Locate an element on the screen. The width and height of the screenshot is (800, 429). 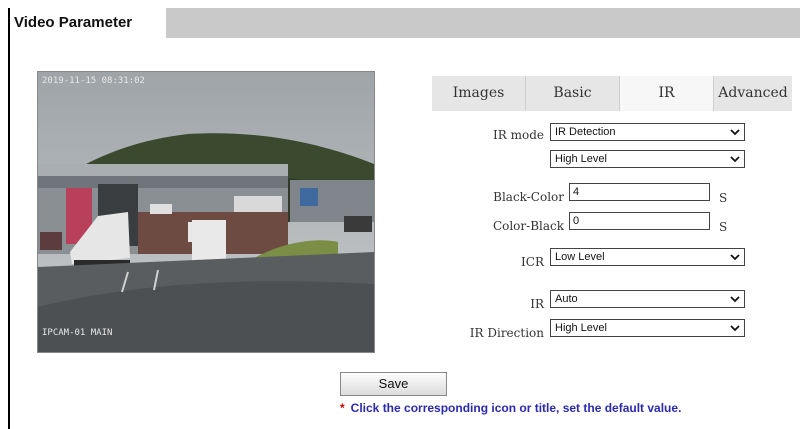
ir-value: Auto is located at coordinates (566, 299).